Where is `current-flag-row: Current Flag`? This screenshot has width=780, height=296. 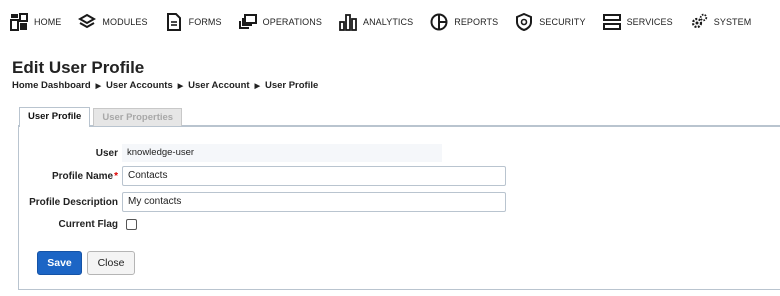
current-flag-row: Current Flag is located at coordinates (77, 224).